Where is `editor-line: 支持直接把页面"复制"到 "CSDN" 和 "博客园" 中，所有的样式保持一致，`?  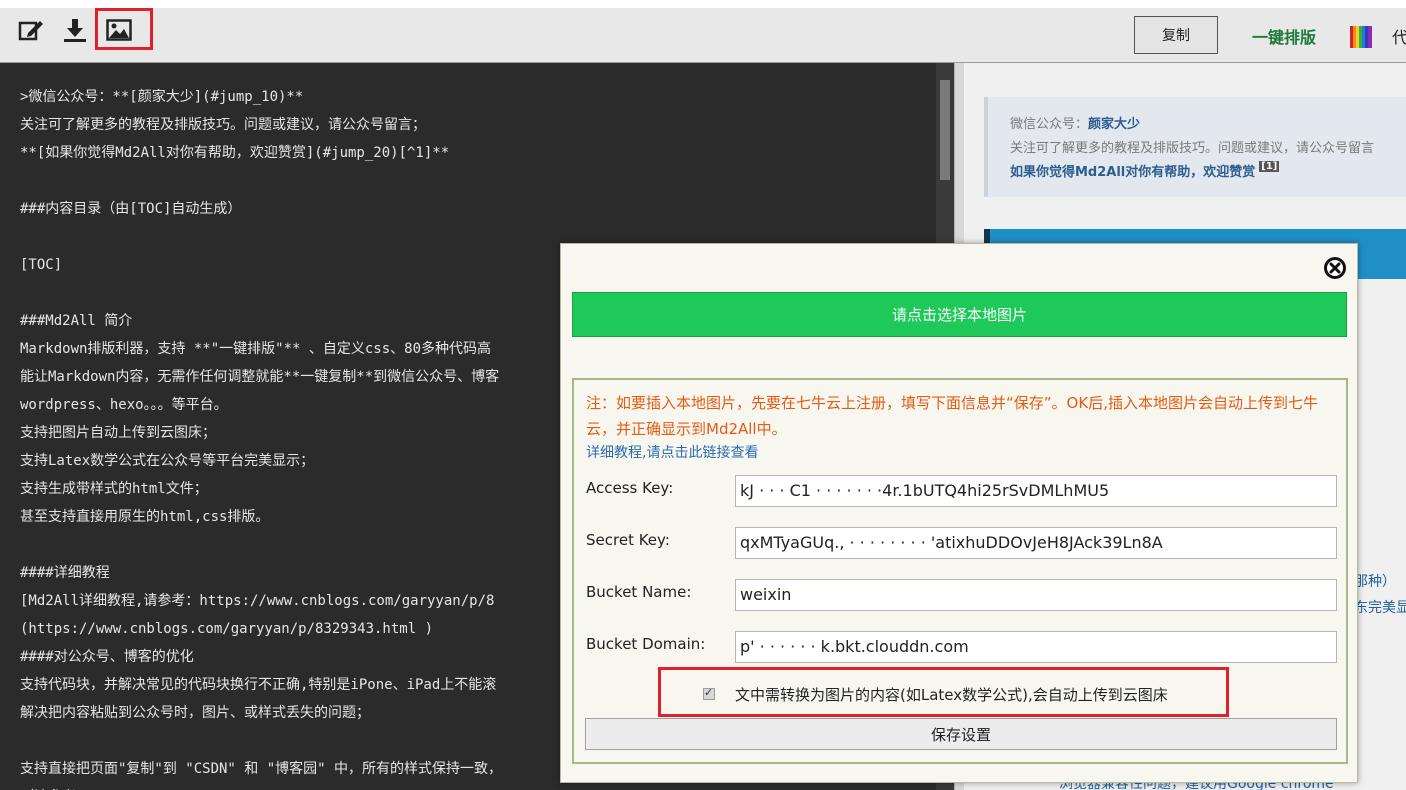 editor-line: 支持直接把页面"复制"到 "CSDN" 和 "博客园" 中，所有的样式保持一致， is located at coordinates (261, 769).